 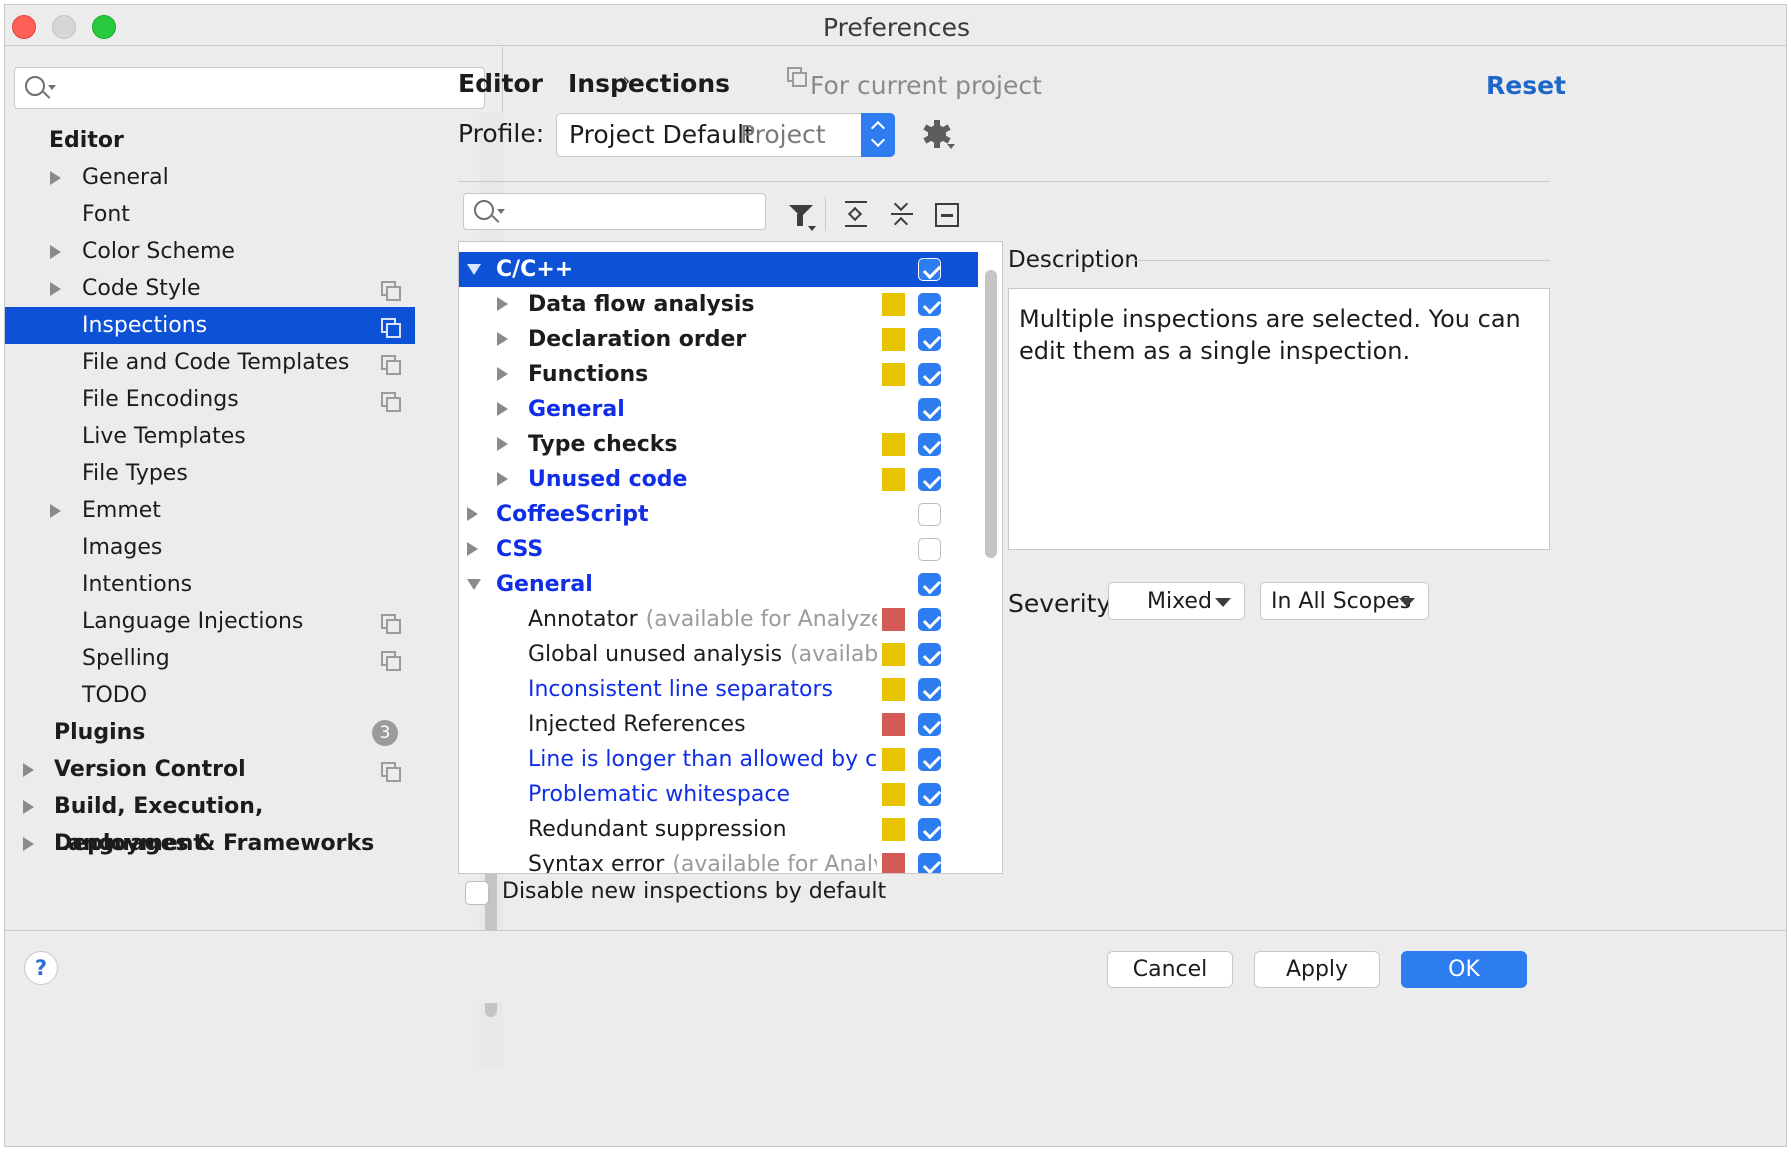 What do you see at coordinates (210, 214) in the screenshot?
I see `sidebar-item: Font` at bounding box center [210, 214].